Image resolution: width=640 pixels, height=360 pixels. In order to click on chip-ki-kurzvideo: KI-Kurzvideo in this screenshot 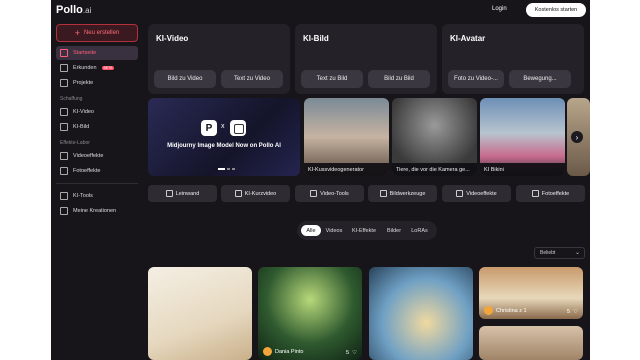, I will do `click(255, 193)`.